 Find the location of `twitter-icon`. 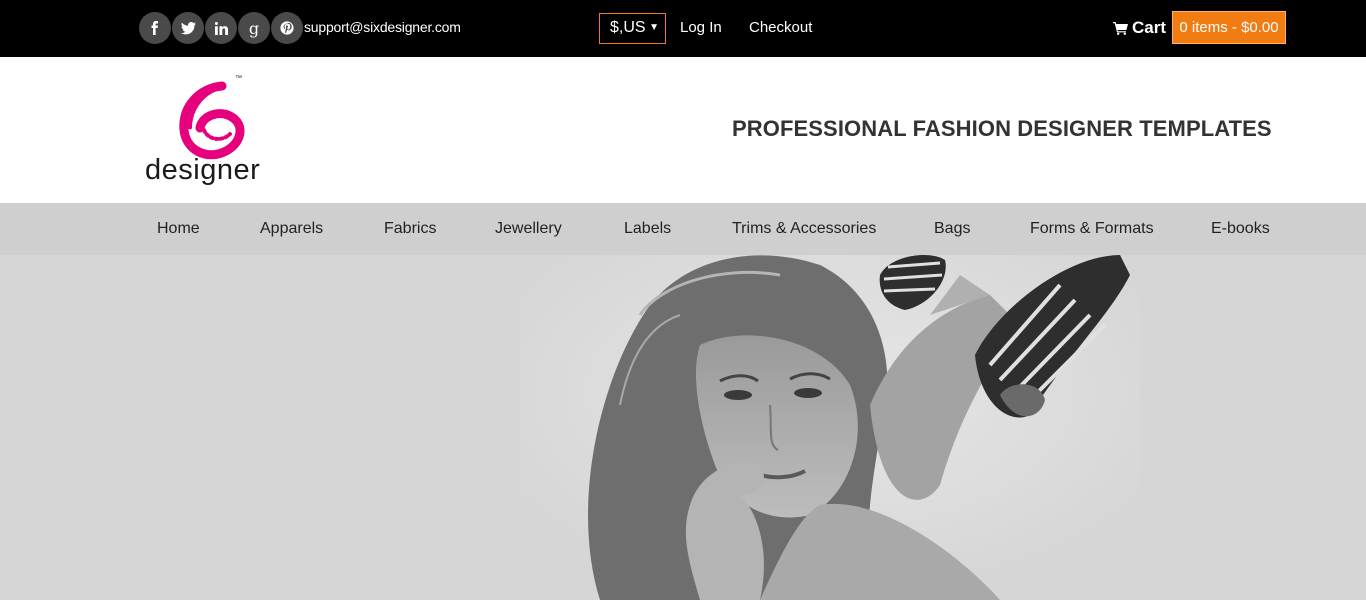

twitter-icon is located at coordinates (188, 28).